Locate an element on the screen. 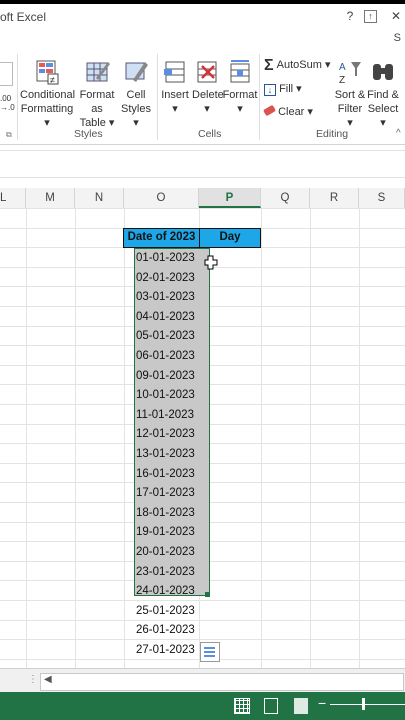 The width and height of the screenshot is (405, 720). sort-filter-button: A Z Sort & Filter ▾ is located at coordinates (350, 94).